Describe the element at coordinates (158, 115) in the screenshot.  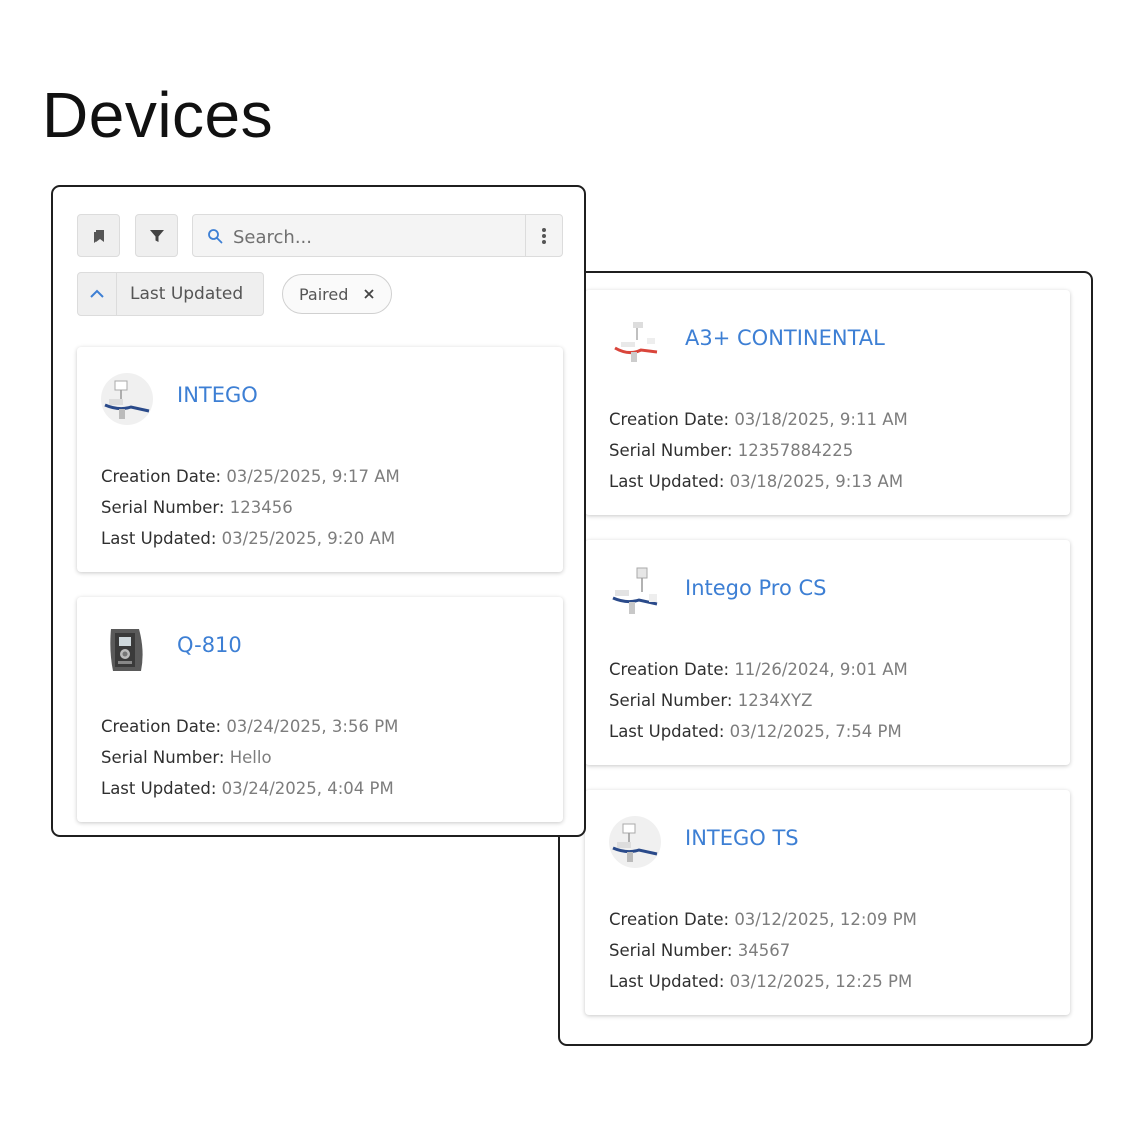
I see `page-title: Devices` at that location.